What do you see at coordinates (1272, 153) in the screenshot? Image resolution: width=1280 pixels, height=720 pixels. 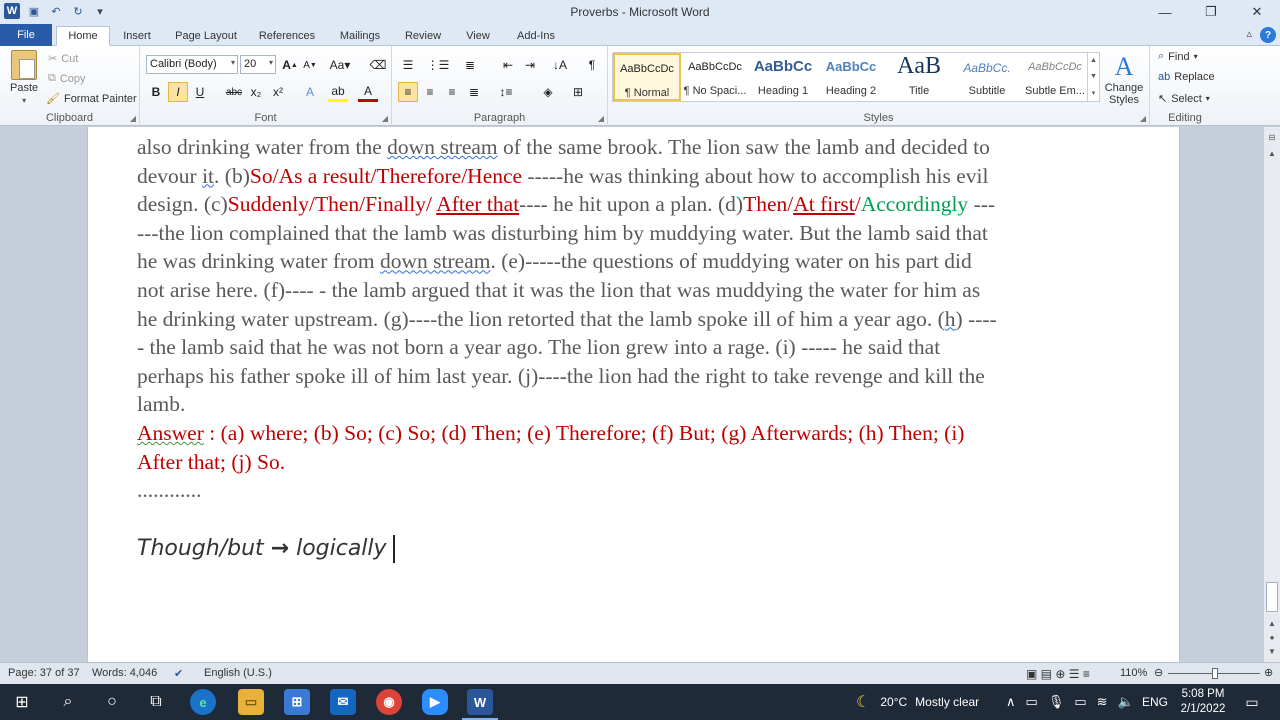 I see `scroll-up-icon: ▲` at bounding box center [1272, 153].